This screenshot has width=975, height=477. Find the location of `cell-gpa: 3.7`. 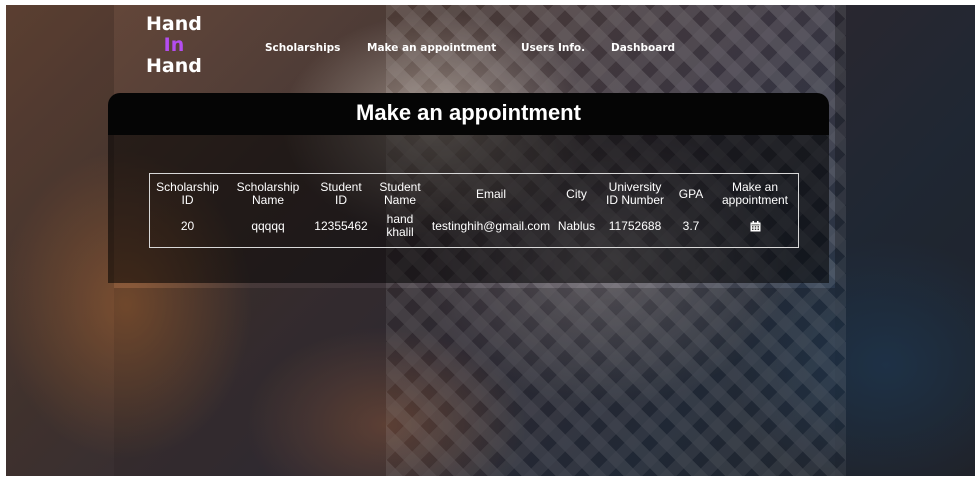

cell-gpa: 3.7 is located at coordinates (691, 225).